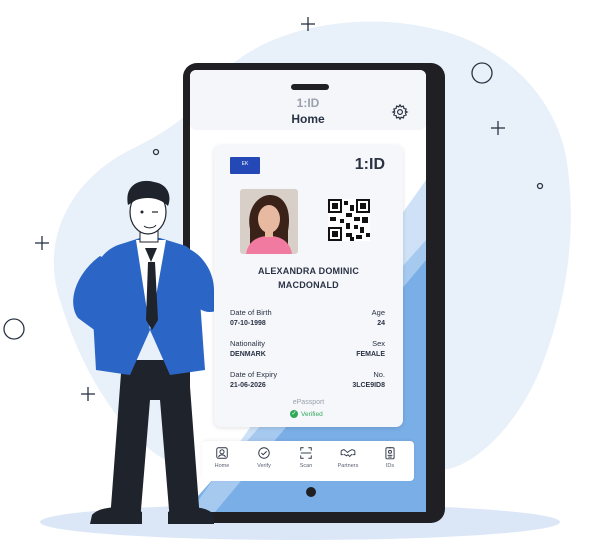 This screenshot has width=590, height=546. I want to click on bottom-nav: Home Verify Scan Partners IDs, so click(308, 461).